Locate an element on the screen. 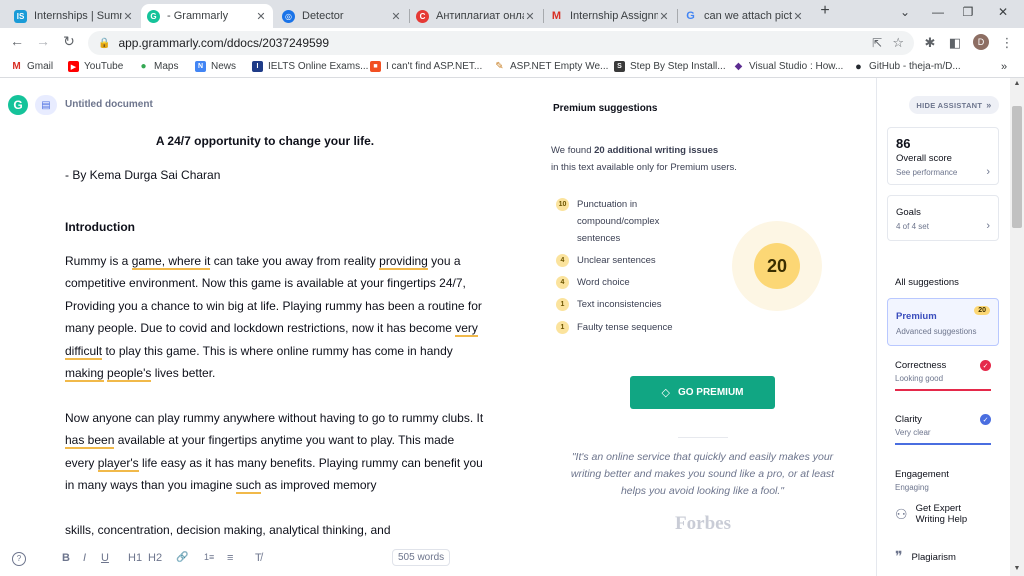 The image size is (1024, 576). url-text: app.grammarly.com/ddocs/2037249599 is located at coordinates (224, 43).